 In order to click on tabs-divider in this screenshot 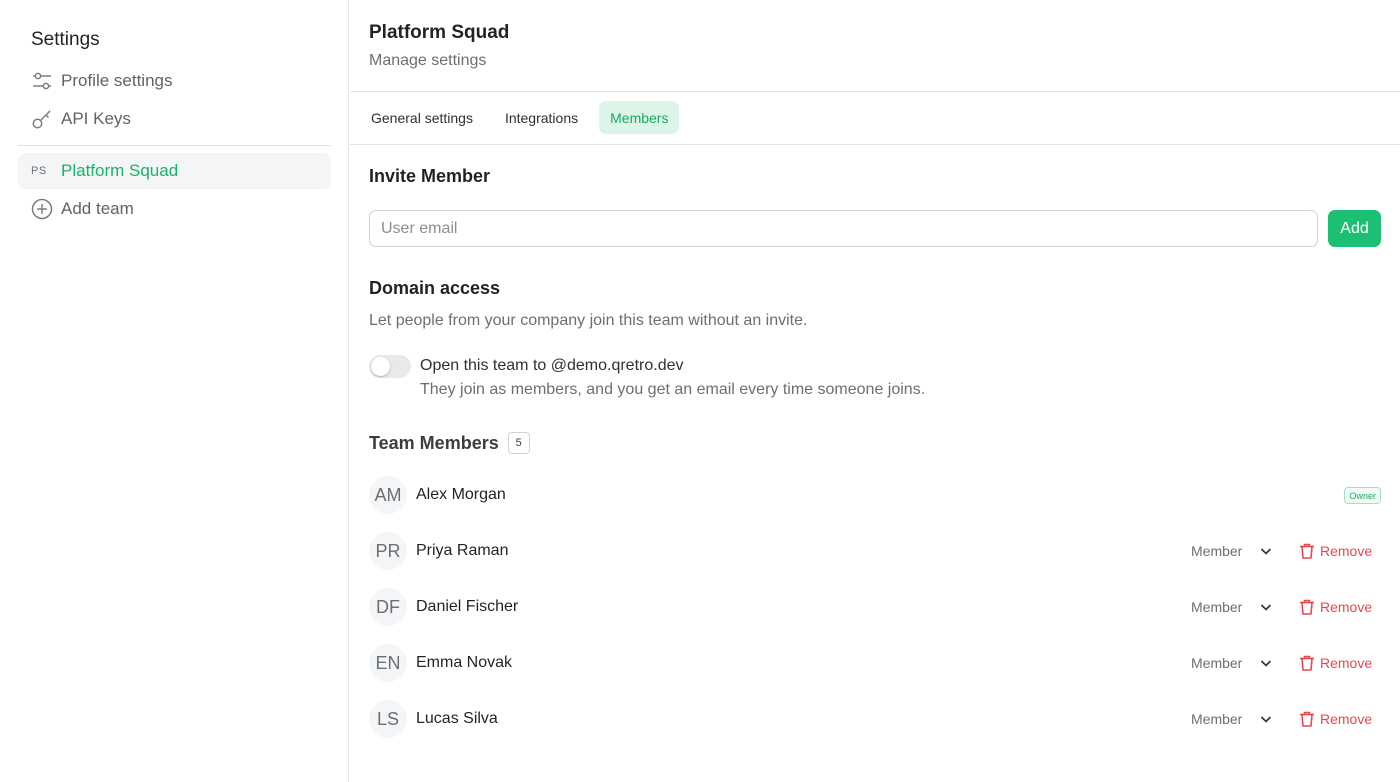, I will do `click(875, 144)`.